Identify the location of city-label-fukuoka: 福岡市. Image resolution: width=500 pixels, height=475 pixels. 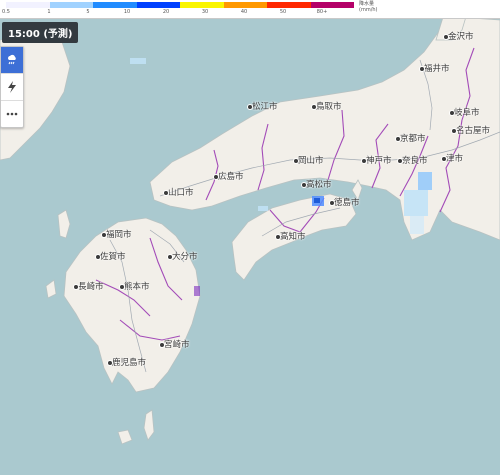
(119, 235).